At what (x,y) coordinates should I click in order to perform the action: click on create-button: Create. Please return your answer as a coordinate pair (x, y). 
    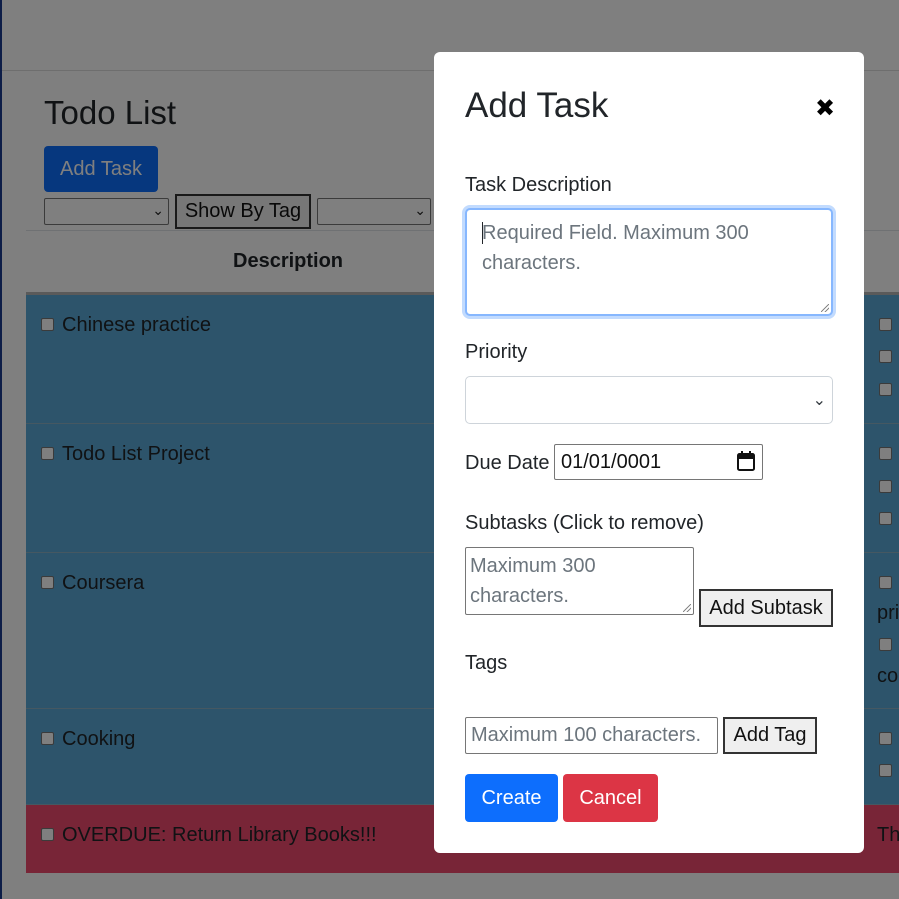
    Looking at the image, I should click on (511, 798).